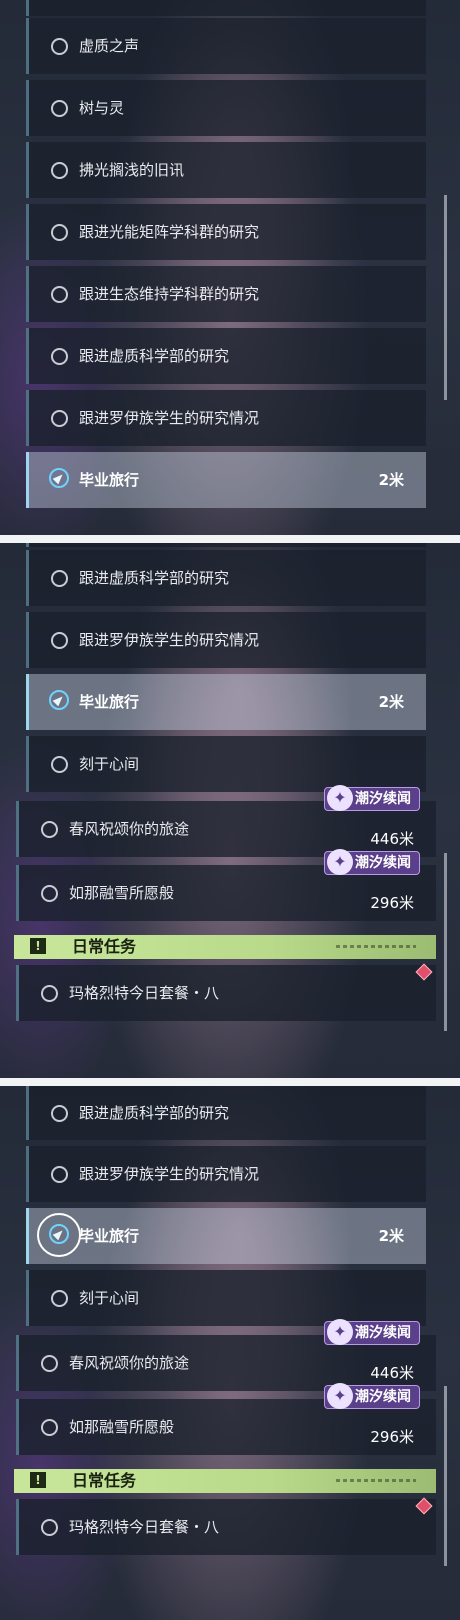  I want to click on quest-row: 跟进光能矩阵学科群的研究, so click(226, 232).